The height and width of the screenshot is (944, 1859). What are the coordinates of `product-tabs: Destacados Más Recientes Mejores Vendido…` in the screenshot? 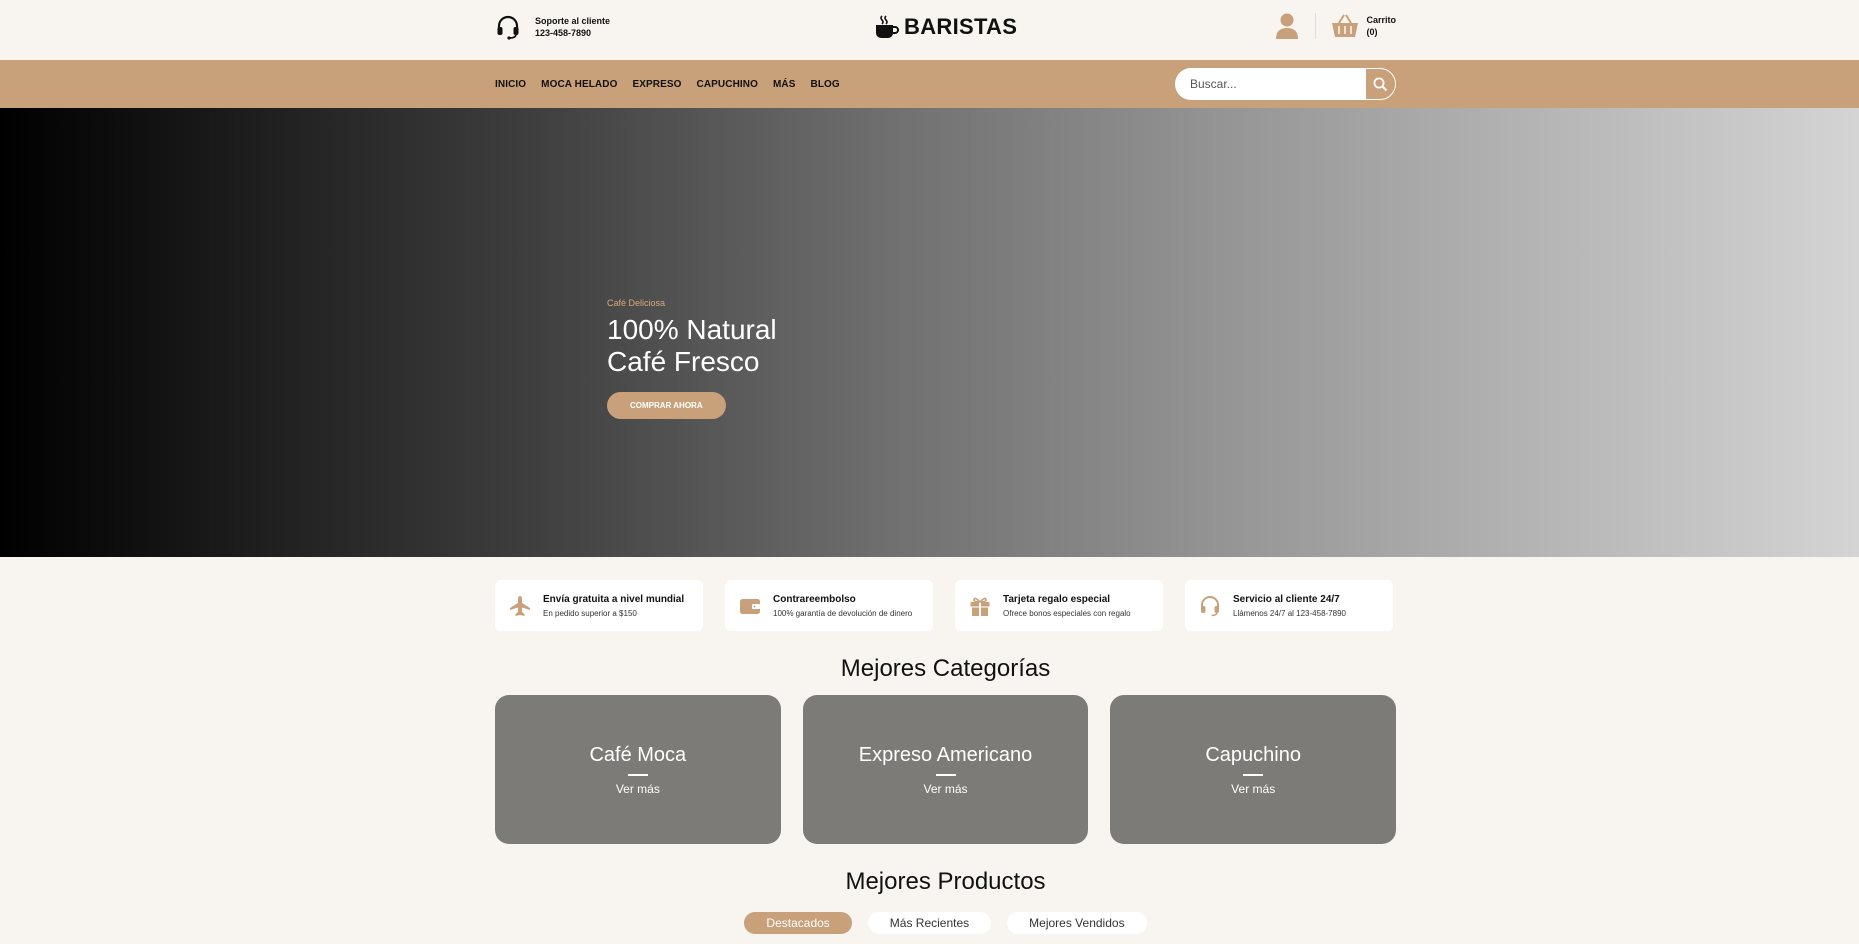 It's located at (945, 923).